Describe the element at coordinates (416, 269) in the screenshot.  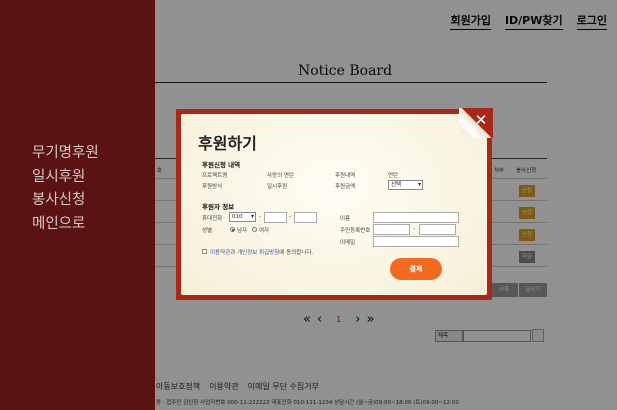
I see `pay-button: 결제` at that location.